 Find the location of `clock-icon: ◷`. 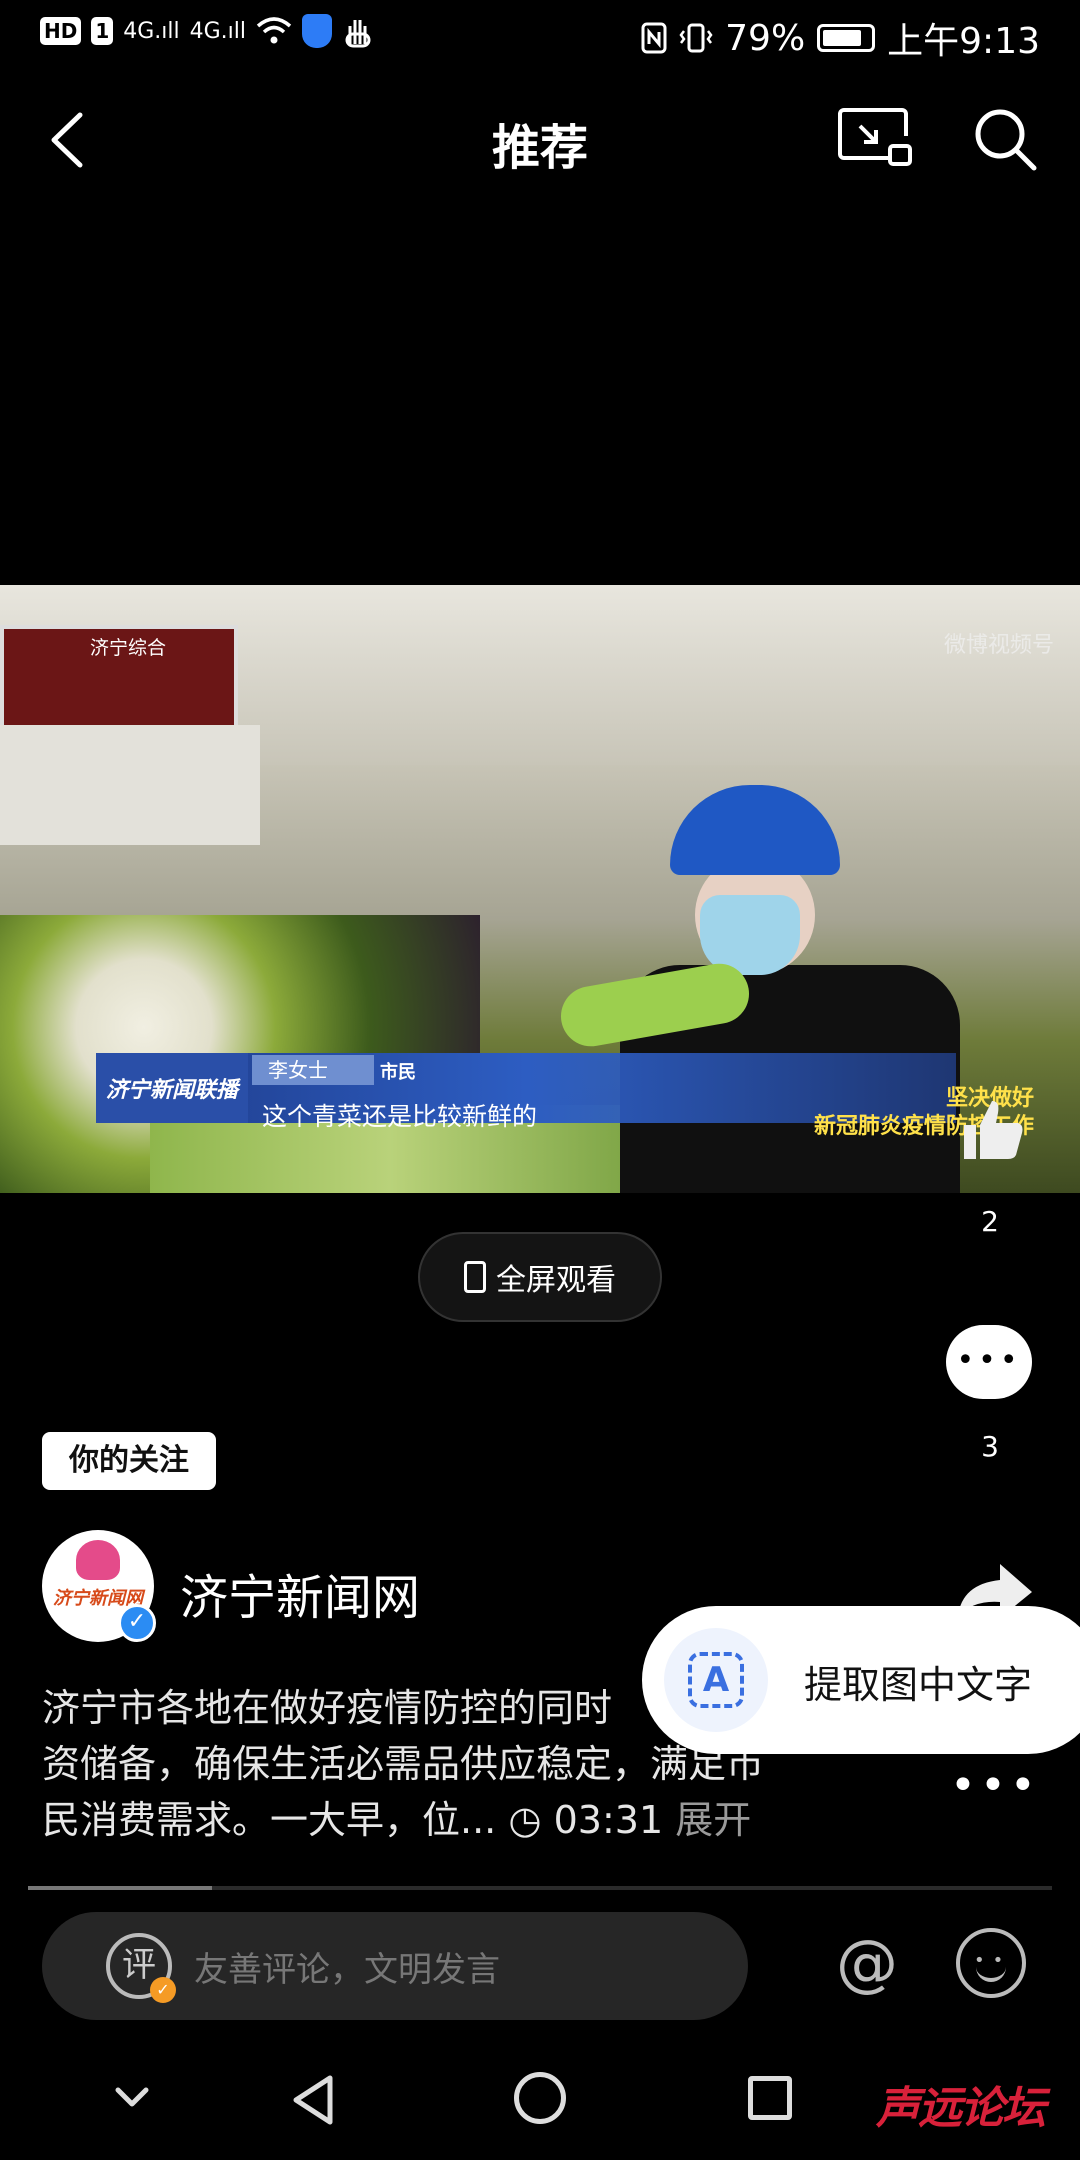

clock-icon: ◷ is located at coordinates (525, 1820).